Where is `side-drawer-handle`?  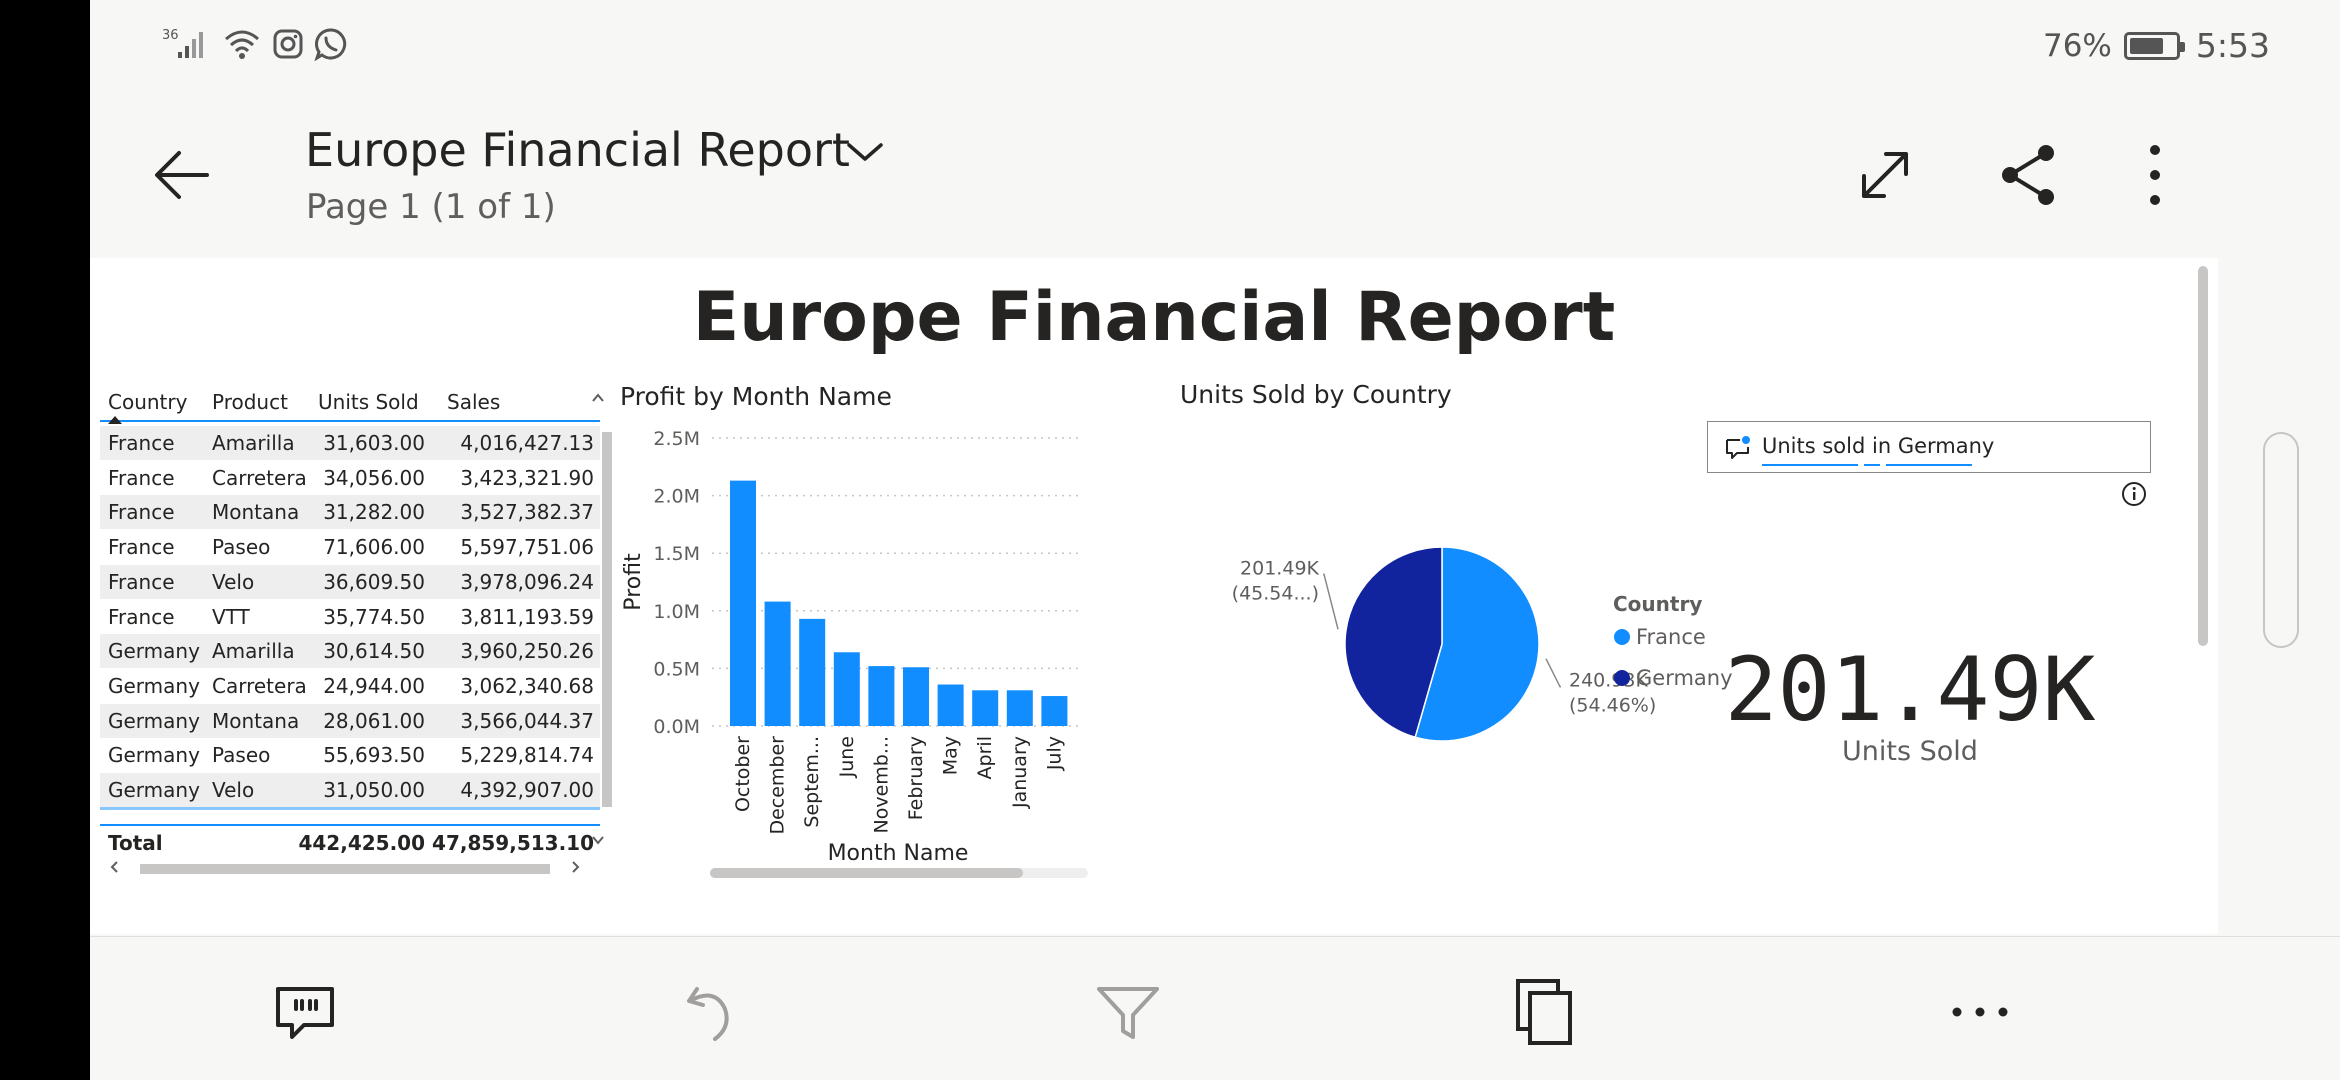
side-drawer-handle is located at coordinates (2281, 540).